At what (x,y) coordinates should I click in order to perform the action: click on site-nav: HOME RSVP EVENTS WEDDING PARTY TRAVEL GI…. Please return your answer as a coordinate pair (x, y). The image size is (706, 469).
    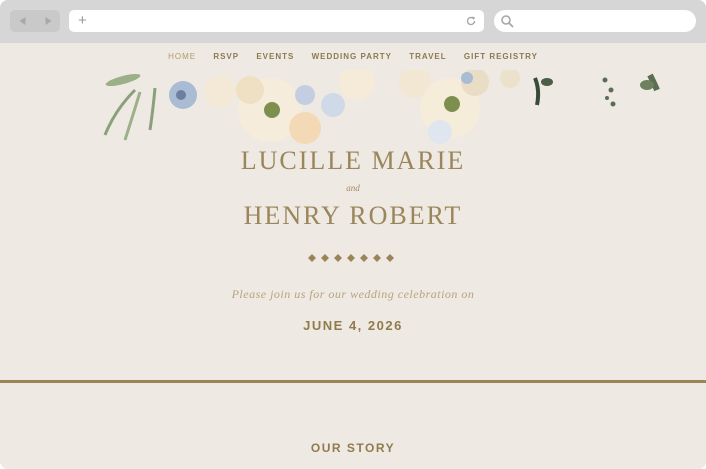
    Looking at the image, I should click on (353, 56).